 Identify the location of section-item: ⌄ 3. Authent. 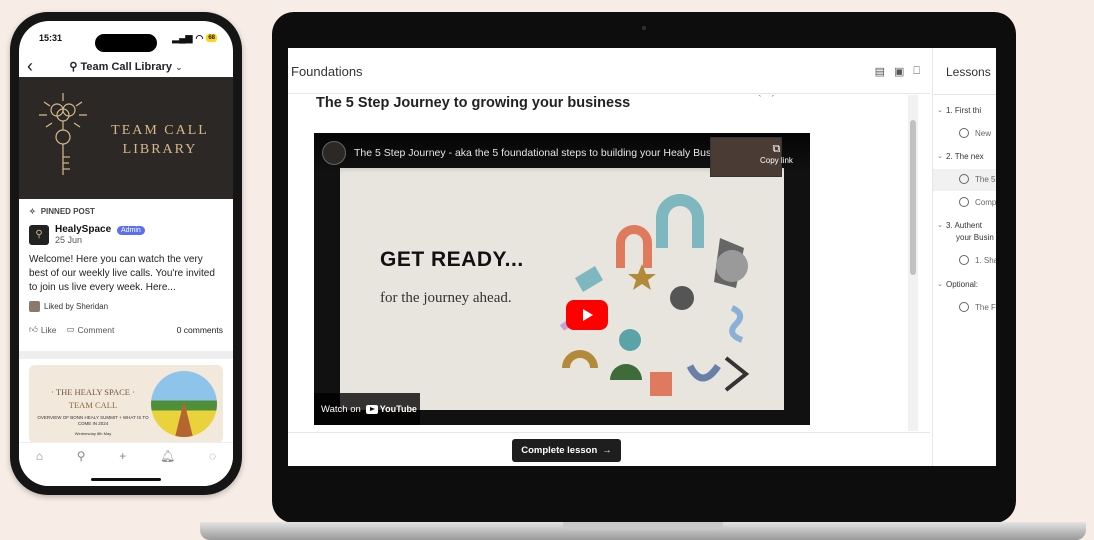
(957, 225).